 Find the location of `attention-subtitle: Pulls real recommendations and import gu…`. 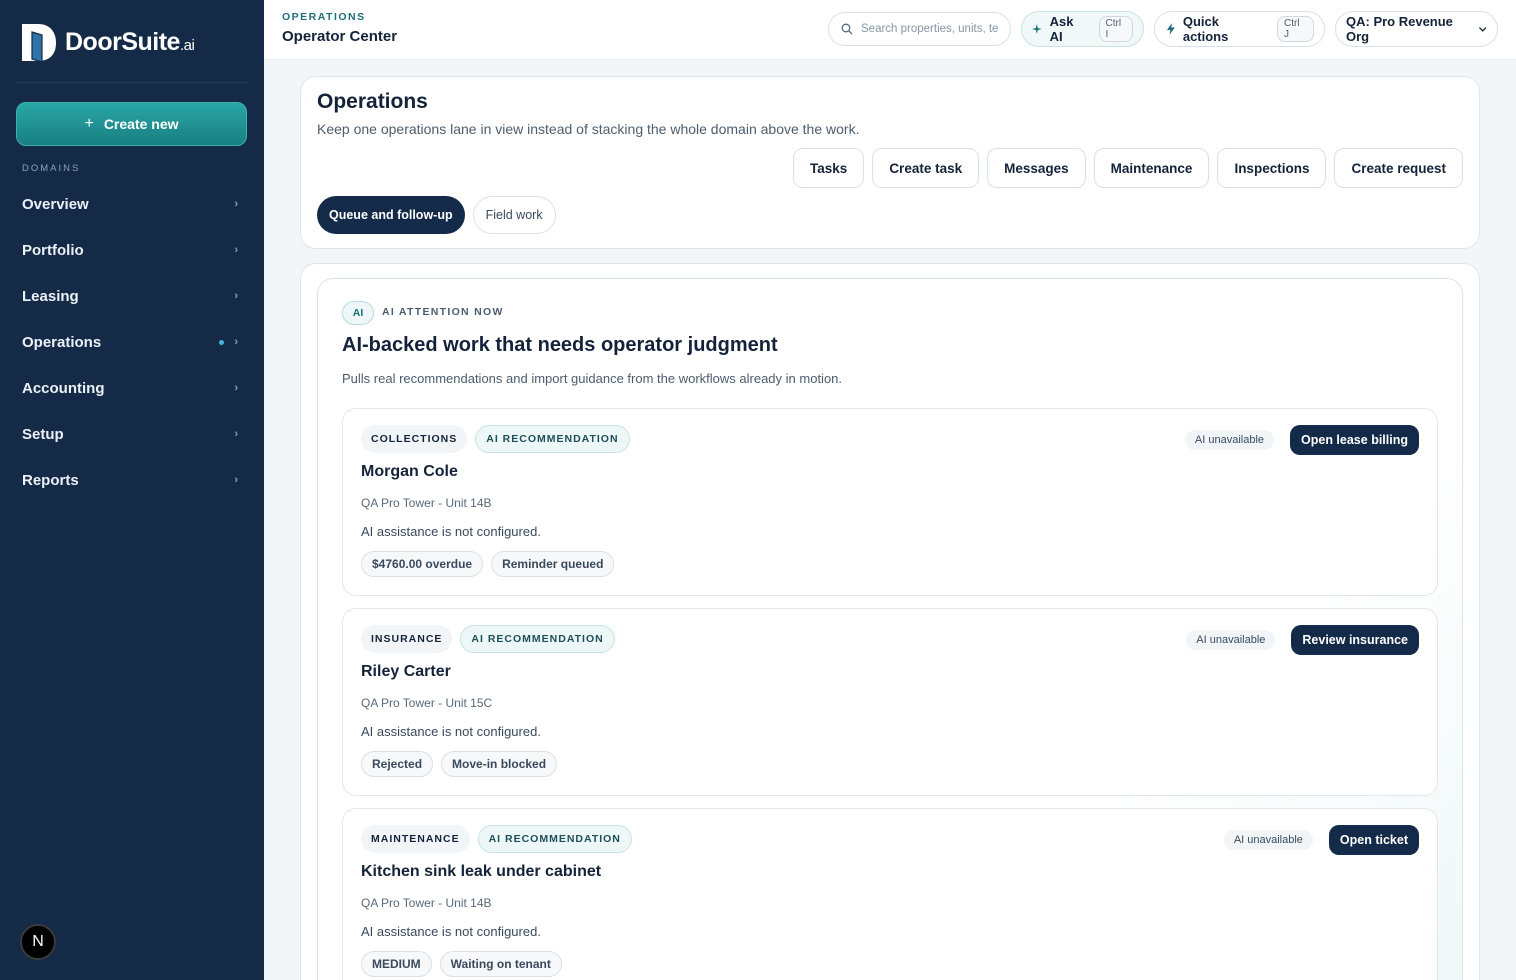

attention-subtitle: Pulls real recommendations and import gu… is located at coordinates (592, 378).